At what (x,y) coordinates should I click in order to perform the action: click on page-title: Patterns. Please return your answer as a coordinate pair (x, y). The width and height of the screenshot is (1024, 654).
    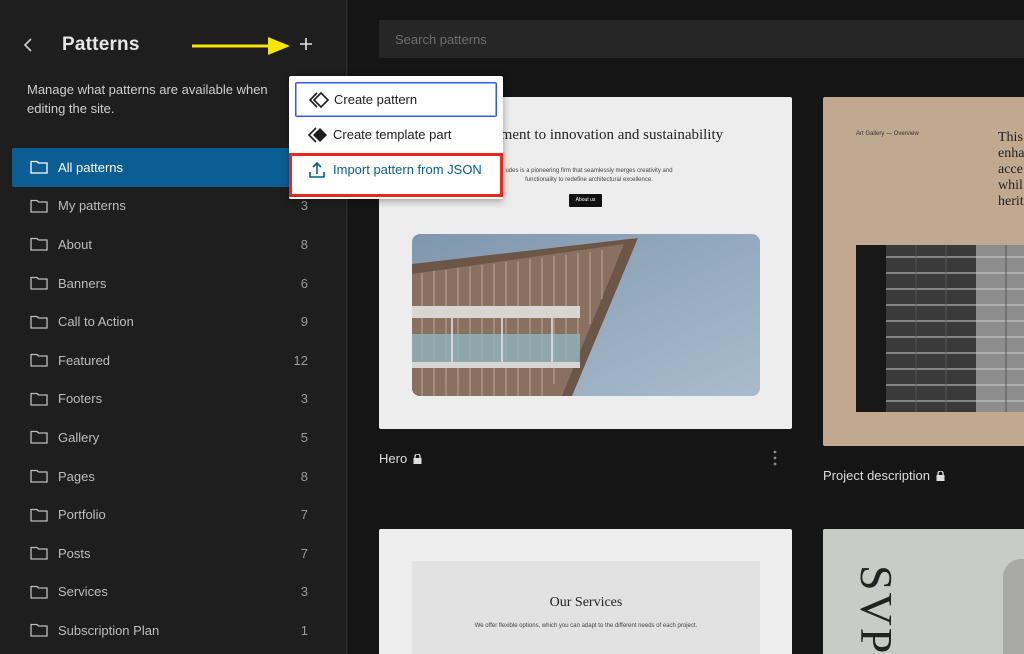
    Looking at the image, I should click on (101, 44).